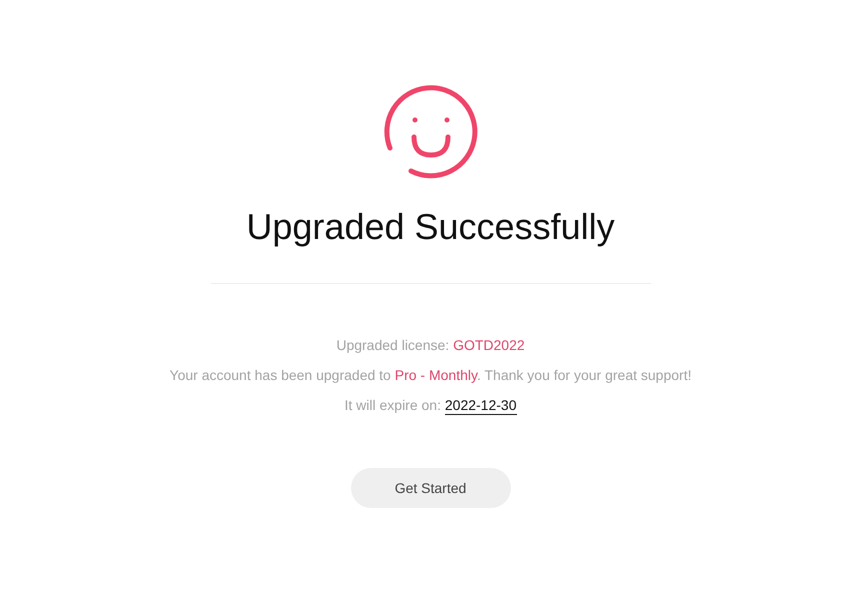 The width and height of the screenshot is (861, 589). What do you see at coordinates (431, 132) in the screenshot?
I see `smiley-icon` at bounding box center [431, 132].